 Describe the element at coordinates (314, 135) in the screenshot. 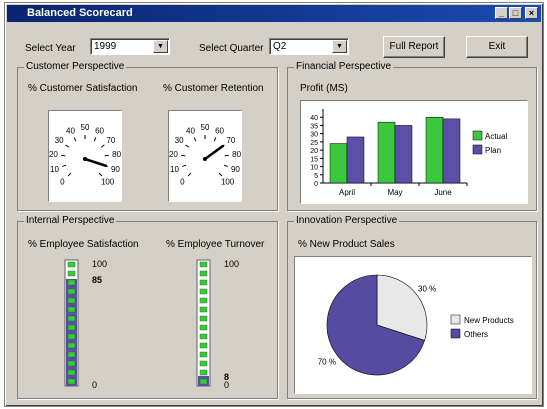

I see `y-tick-label: 30` at that location.